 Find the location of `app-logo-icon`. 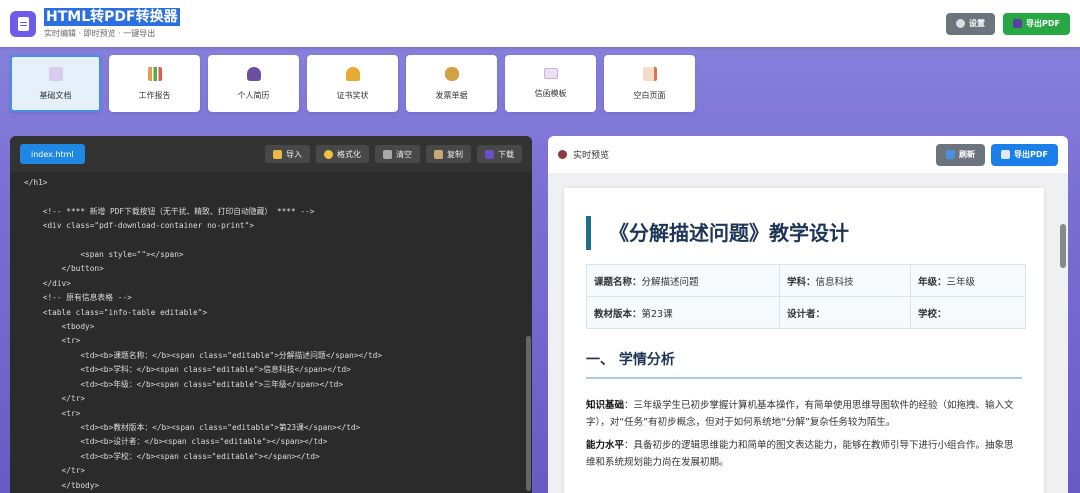

app-logo-icon is located at coordinates (23, 23).